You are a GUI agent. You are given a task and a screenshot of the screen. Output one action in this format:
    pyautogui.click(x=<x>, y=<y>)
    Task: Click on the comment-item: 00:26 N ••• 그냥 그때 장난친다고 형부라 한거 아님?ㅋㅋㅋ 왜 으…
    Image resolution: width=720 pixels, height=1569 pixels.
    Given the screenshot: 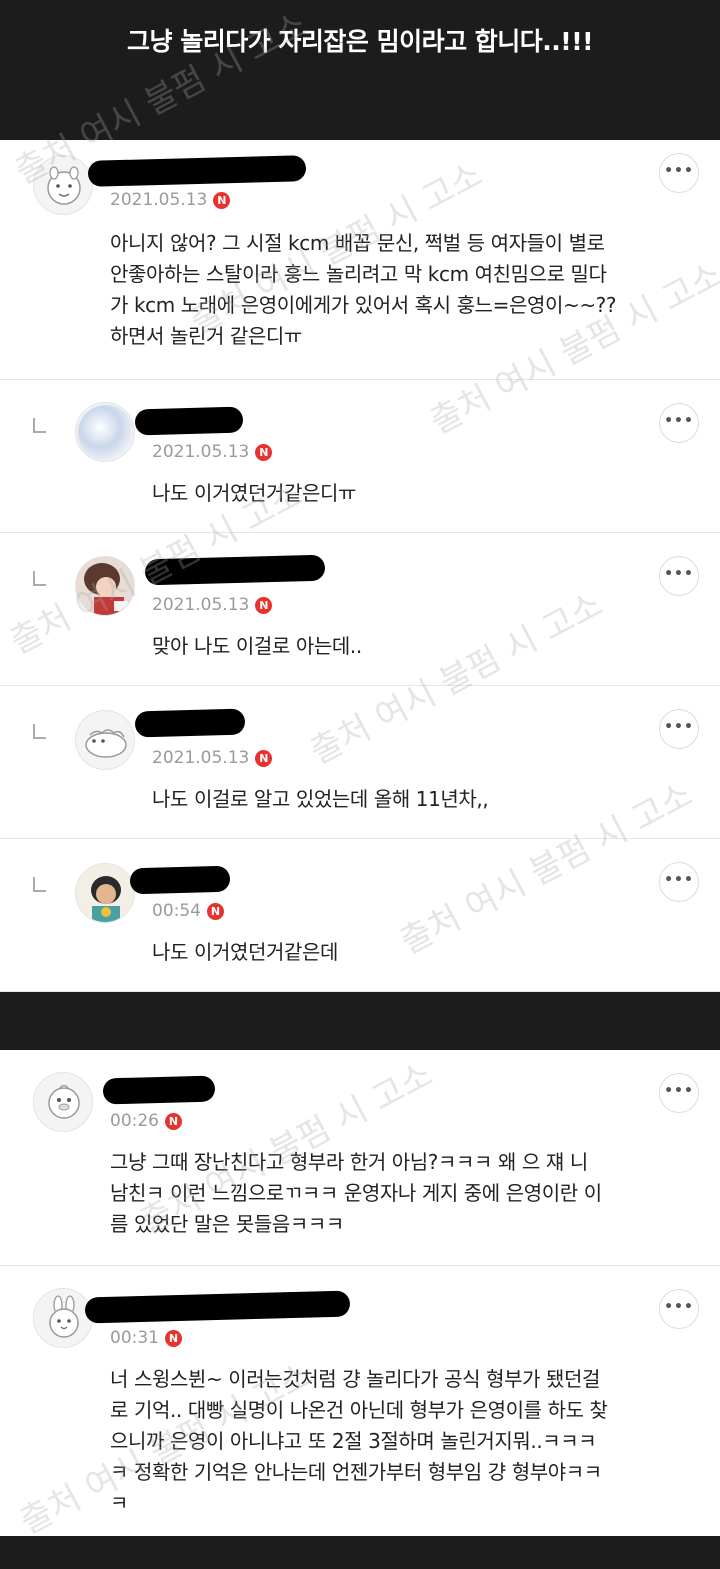 What is the action you would take?
    pyautogui.click(x=360, y=1158)
    